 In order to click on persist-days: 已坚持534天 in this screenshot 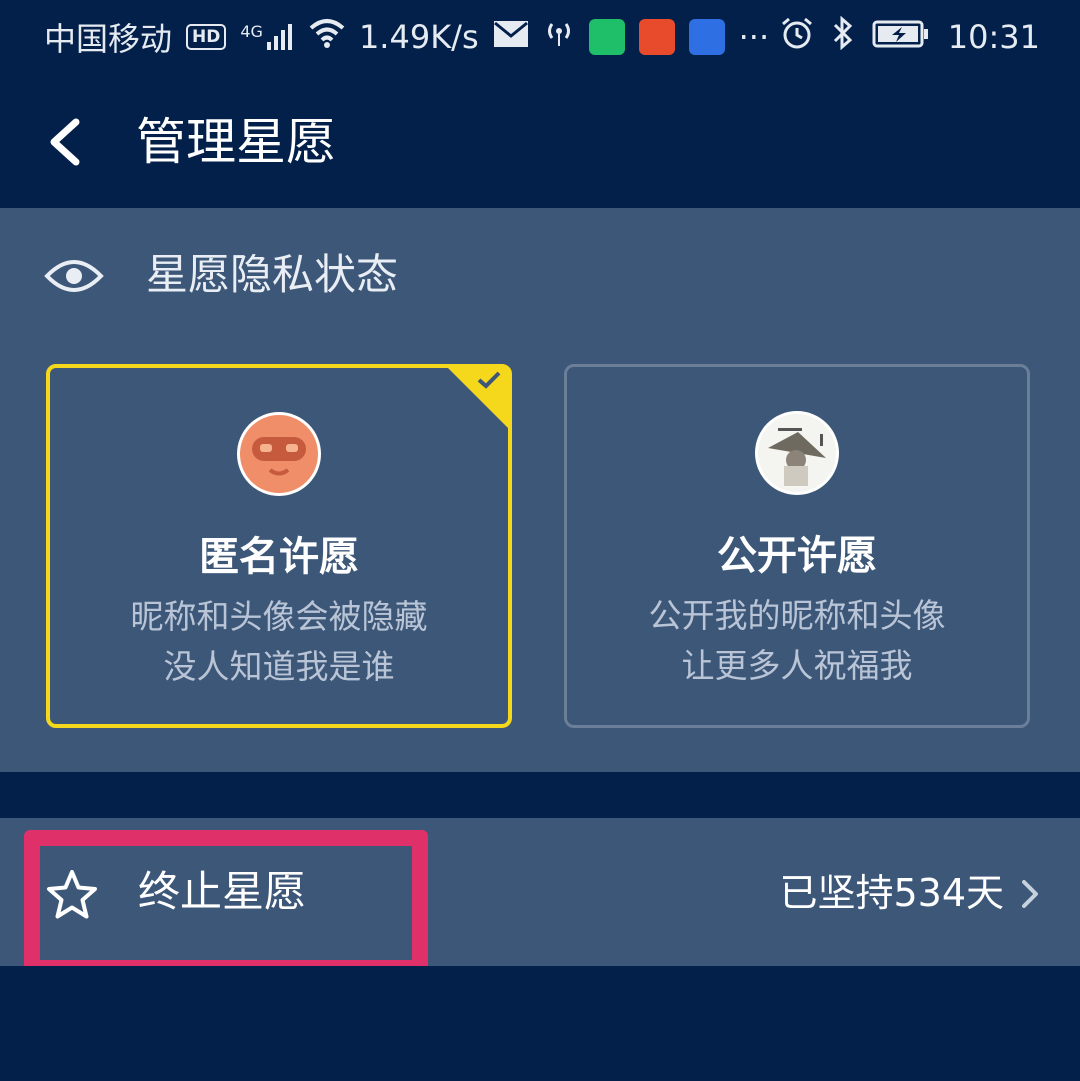, I will do `click(891, 893)`.